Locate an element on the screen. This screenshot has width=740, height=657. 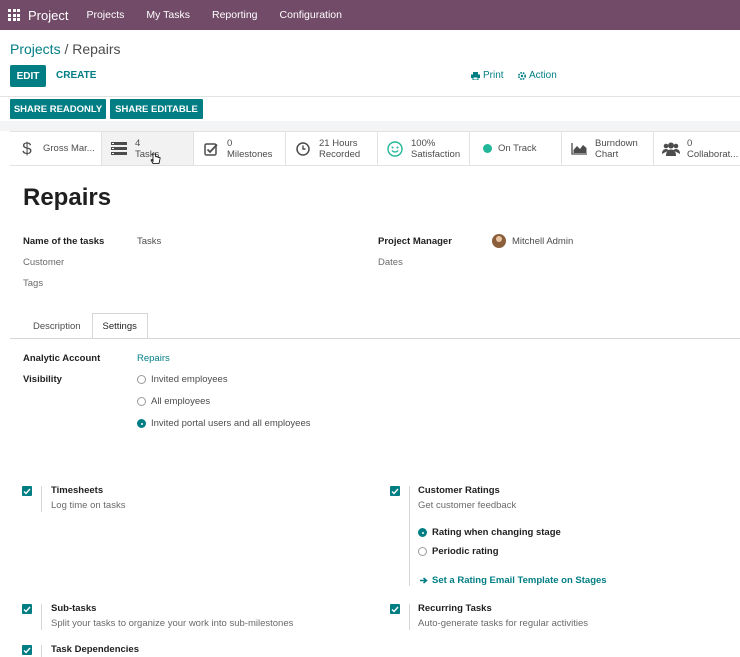
status-label: On Track is located at coordinates (517, 148).